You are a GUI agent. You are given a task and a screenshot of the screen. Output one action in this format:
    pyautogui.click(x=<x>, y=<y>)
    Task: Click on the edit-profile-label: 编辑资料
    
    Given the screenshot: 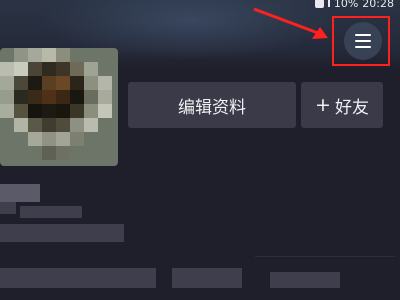 What is the action you would take?
    pyautogui.click(x=212, y=107)
    